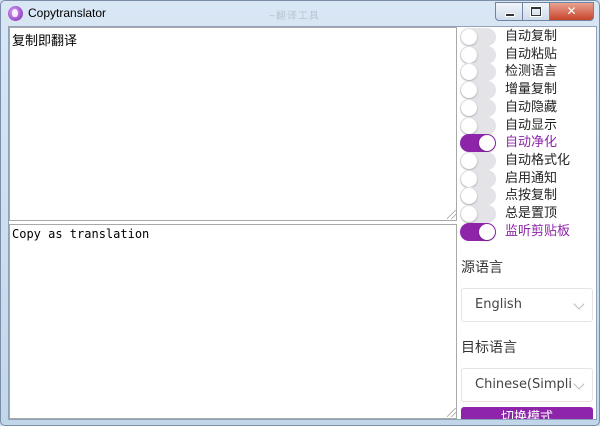 The height and width of the screenshot is (426, 600). I want to click on toggle-label: 自动粘贴, so click(531, 54).